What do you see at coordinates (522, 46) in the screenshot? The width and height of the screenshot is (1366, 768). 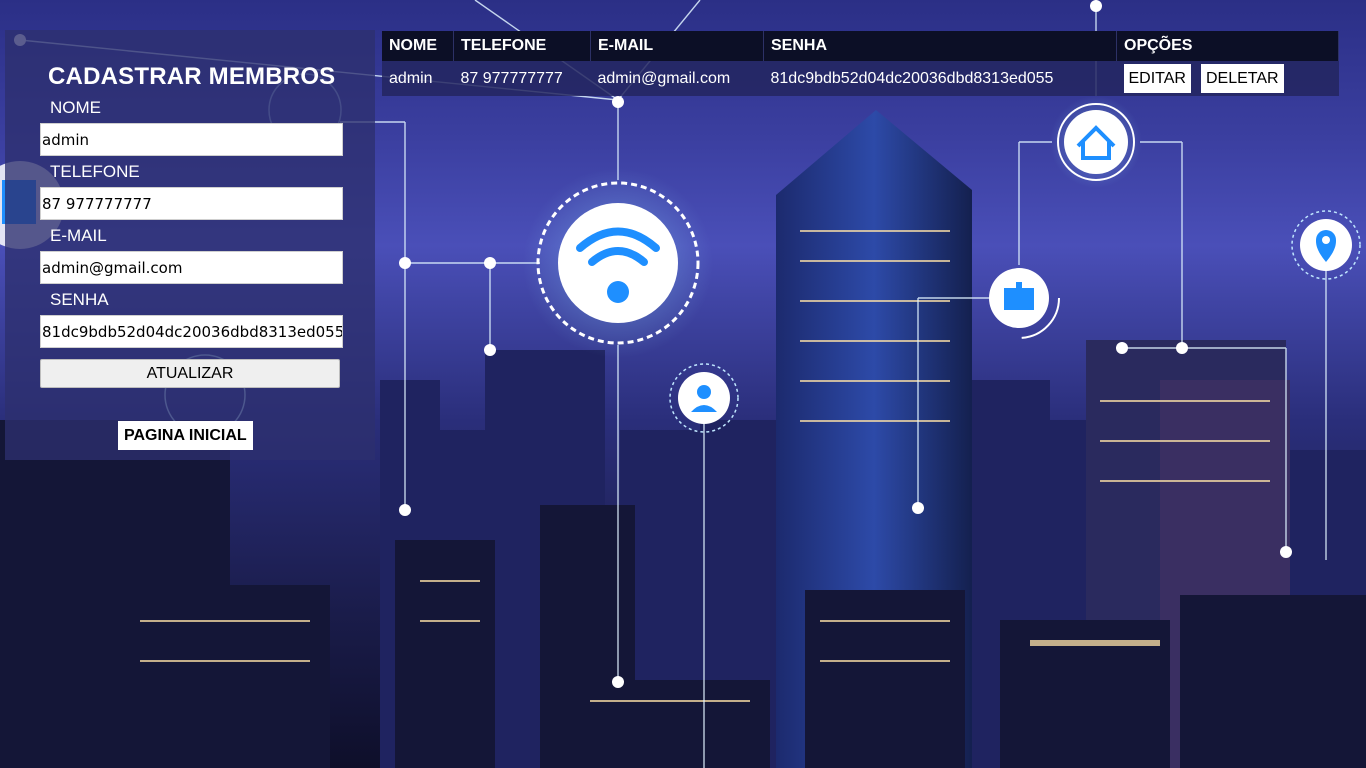 I see `header-phone: TELEFONE` at bounding box center [522, 46].